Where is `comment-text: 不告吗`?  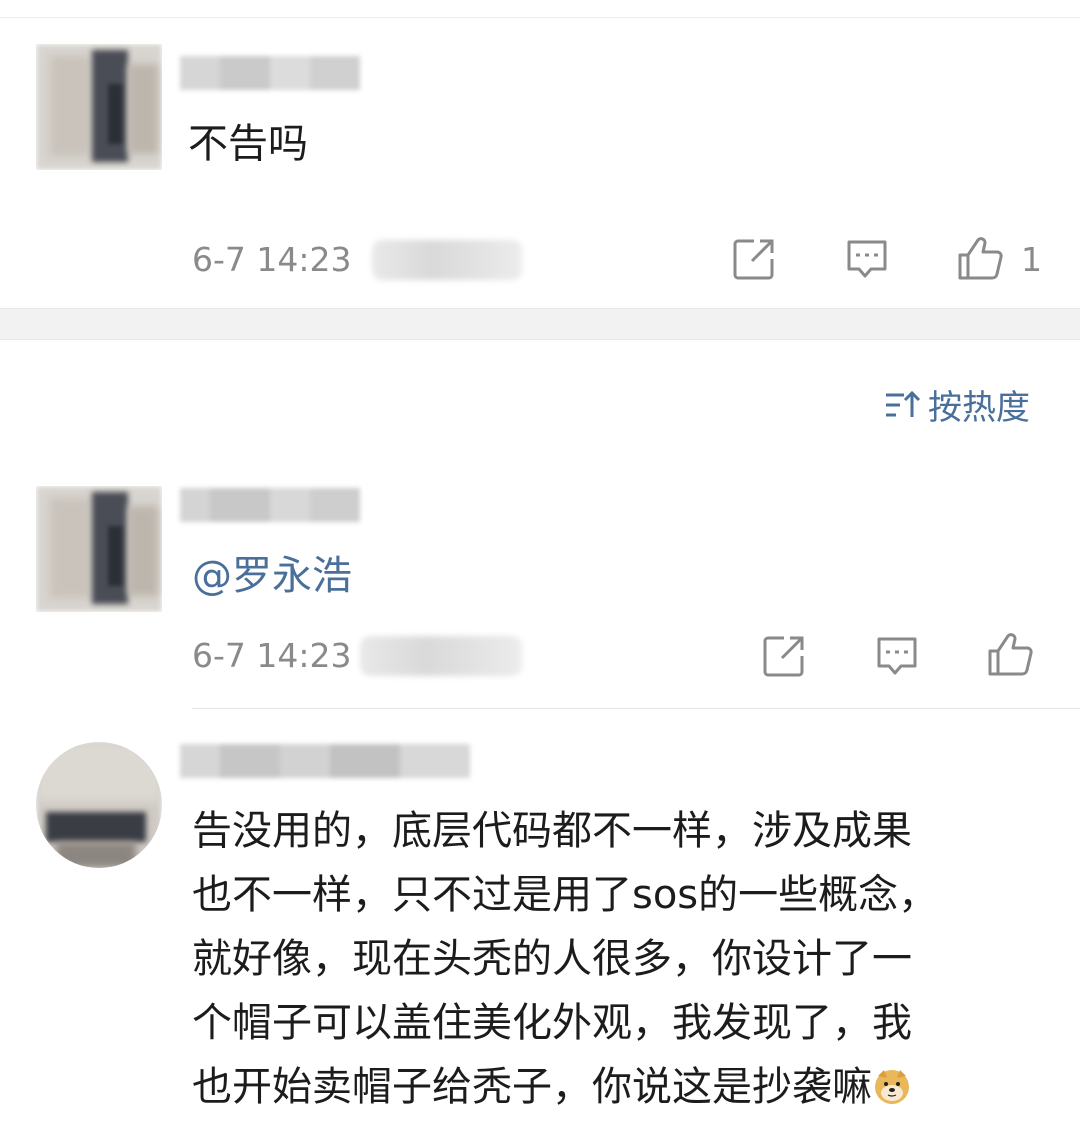 comment-text: 不告吗 is located at coordinates (248, 144).